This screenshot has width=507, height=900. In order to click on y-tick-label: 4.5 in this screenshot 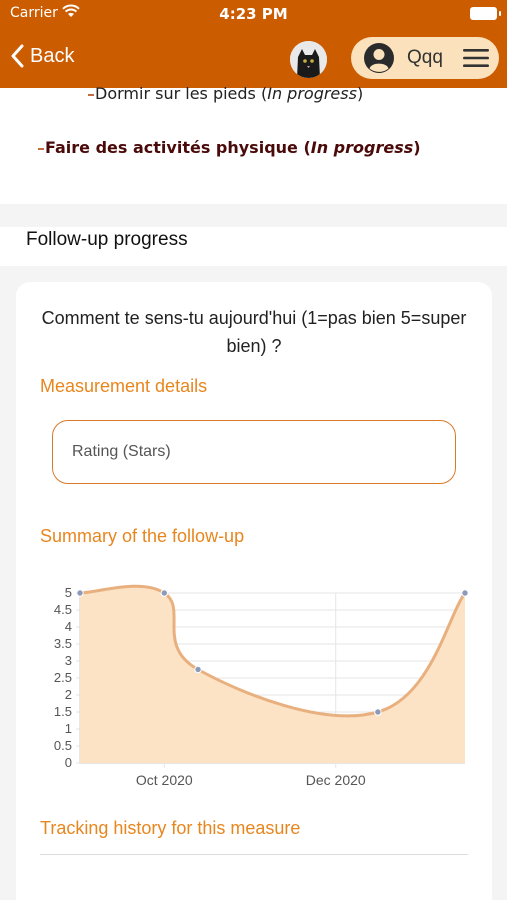, I will do `click(63, 609)`.